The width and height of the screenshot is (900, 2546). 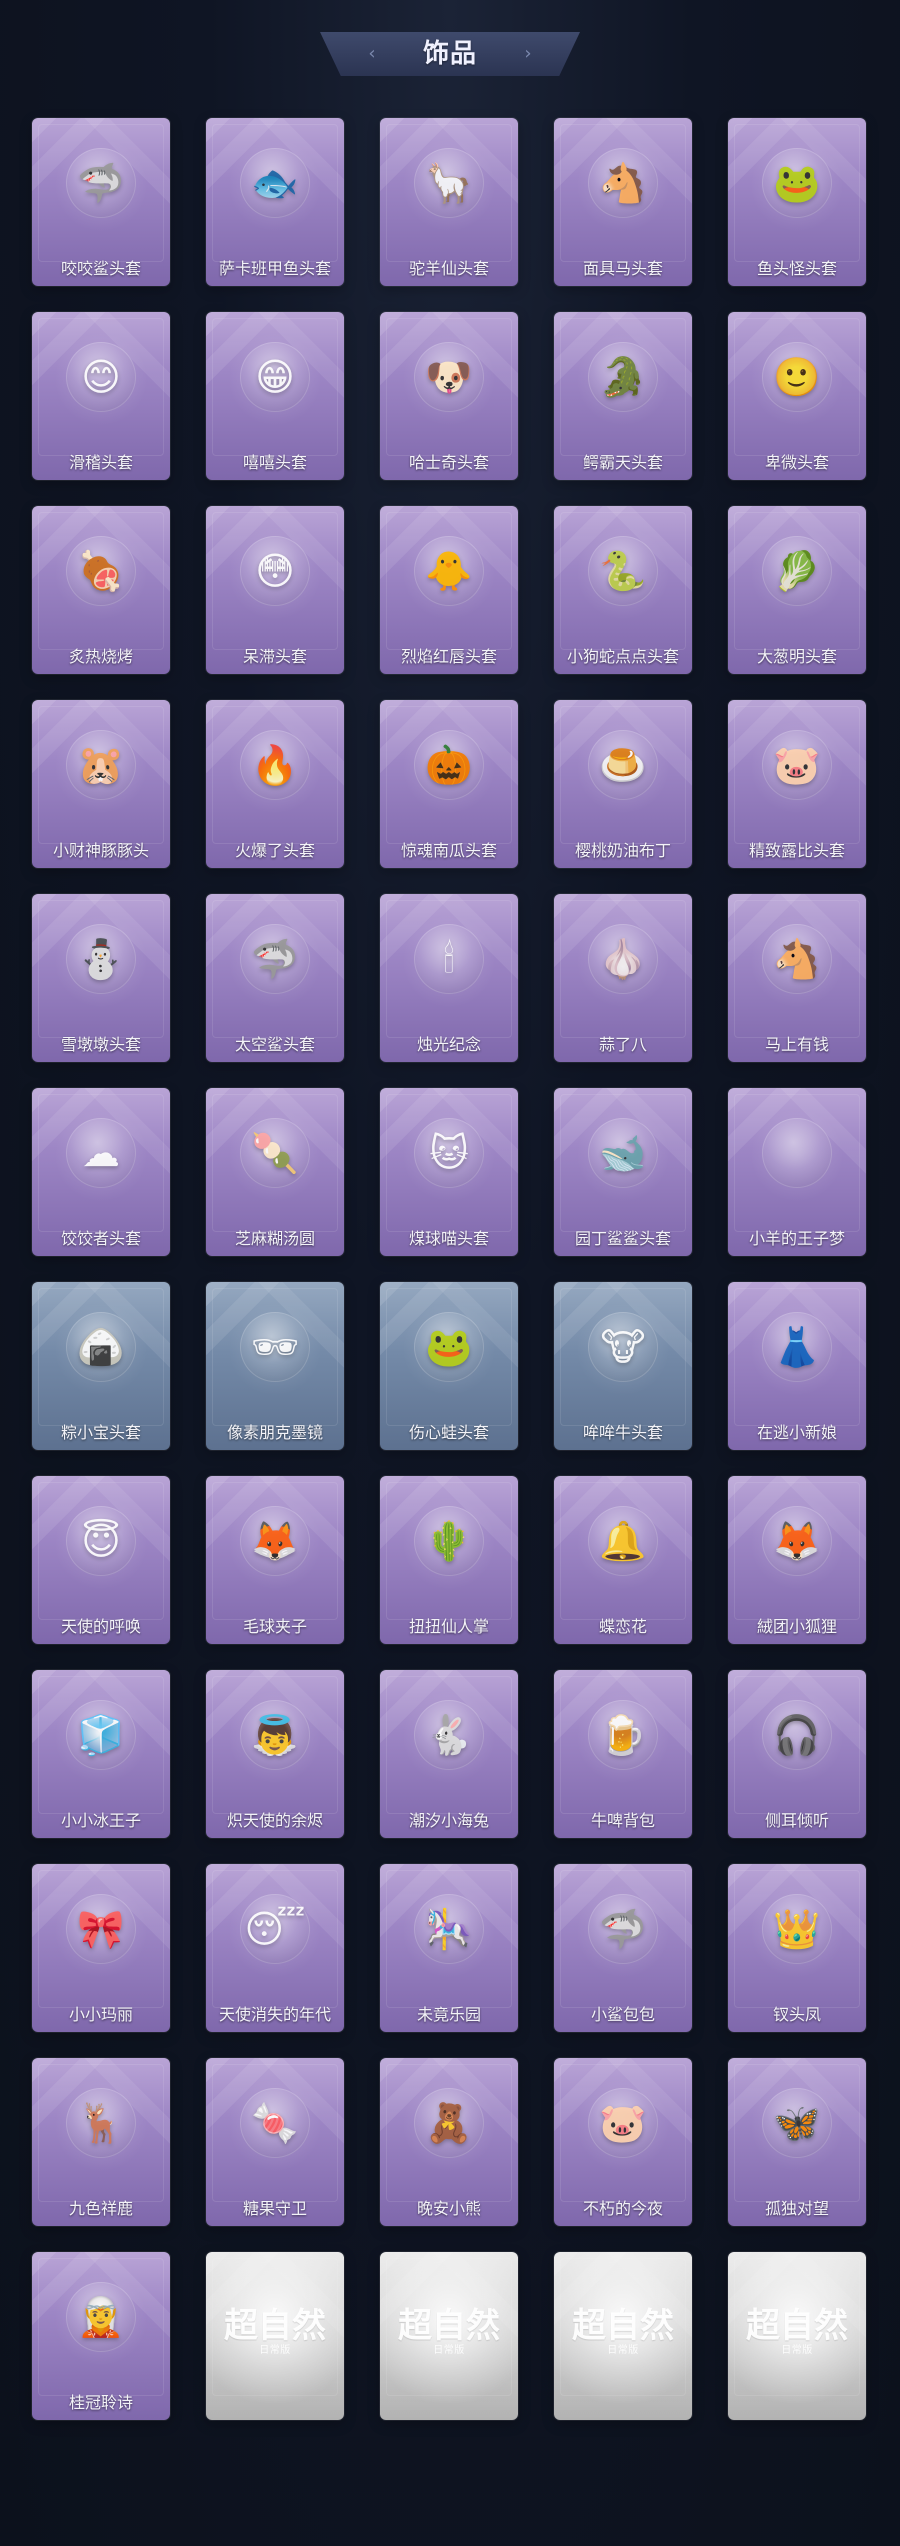 I want to click on accessory-card: 🍮 樱桃奶油布丁, so click(x=623, y=784).